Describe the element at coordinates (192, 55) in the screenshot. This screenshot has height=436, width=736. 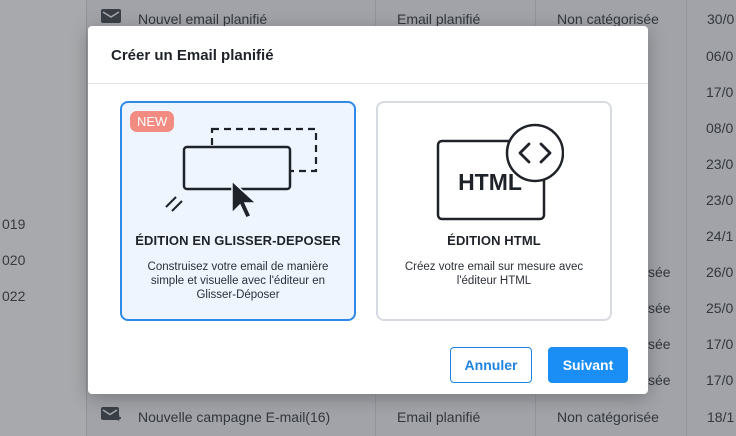
I see `modal-title: Créer un Email planifié` at that location.